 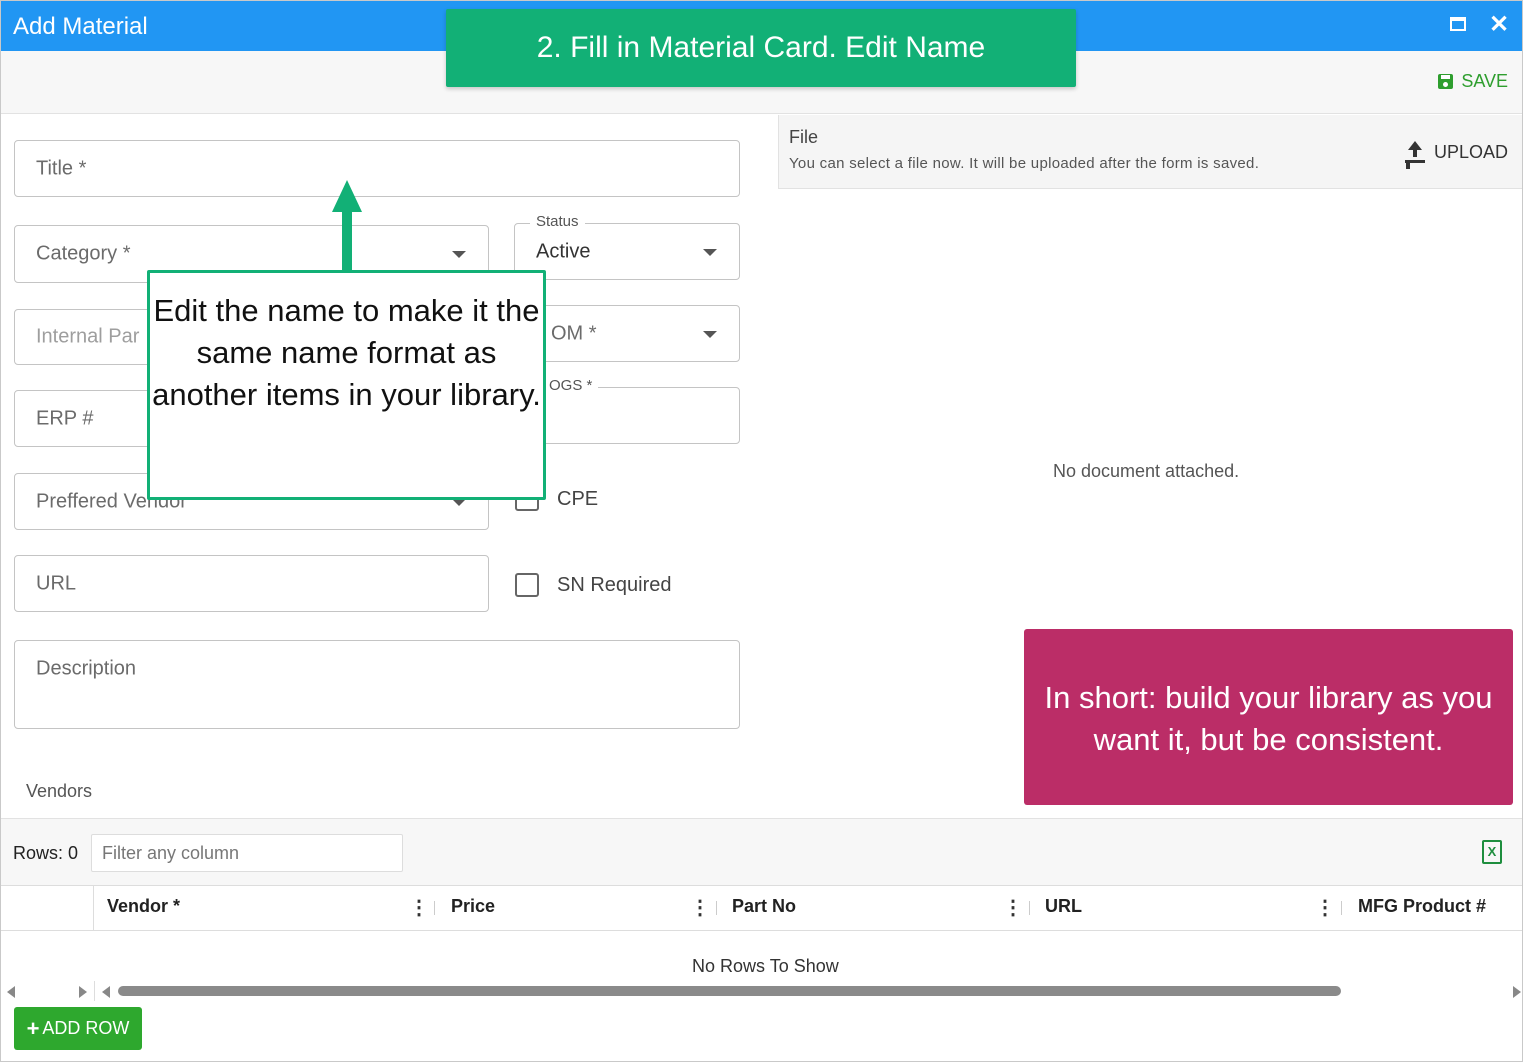 I want to click on add-row-button: + ADD ROW, so click(x=78, y=1028).